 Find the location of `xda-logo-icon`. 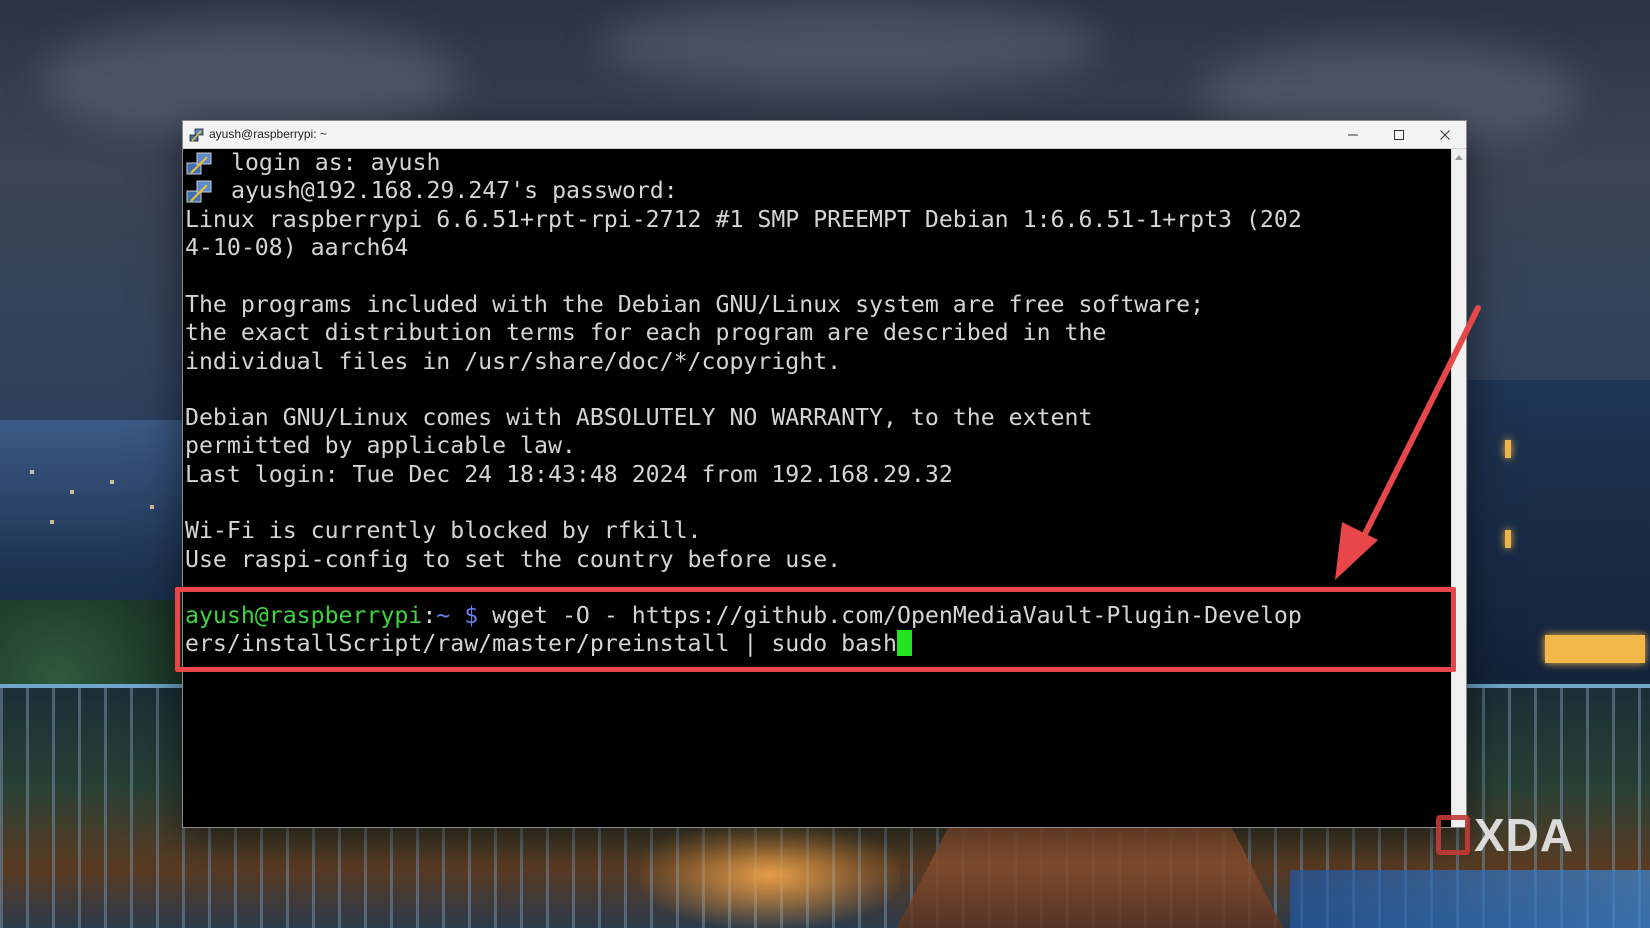

xda-logo-icon is located at coordinates (1453, 835).